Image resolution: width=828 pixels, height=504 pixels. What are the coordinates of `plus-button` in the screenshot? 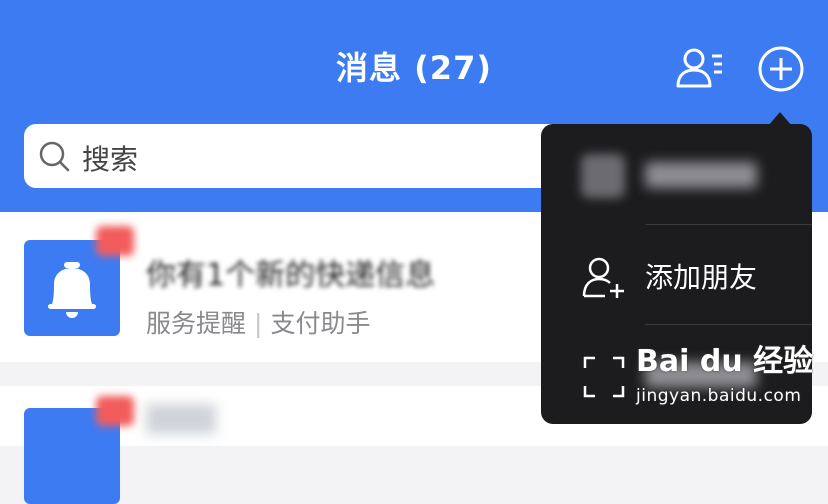 It's located at (781, 69).